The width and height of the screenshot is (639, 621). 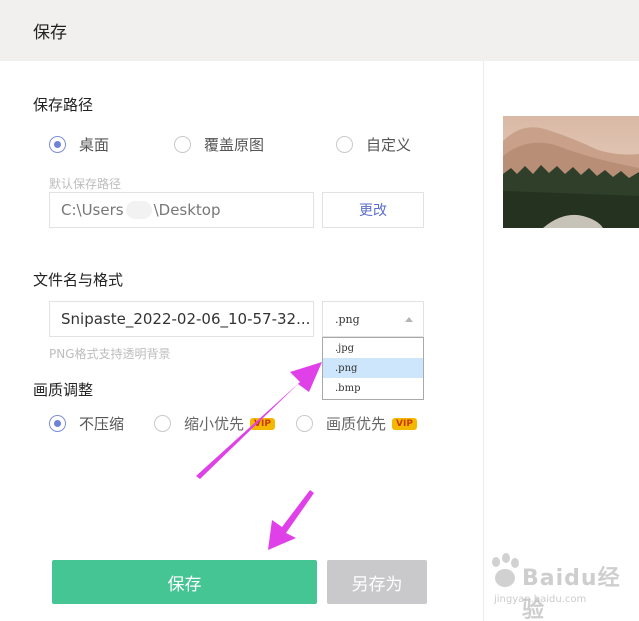 I want to click on format-option-png: .png, so click(x=373, y=368).